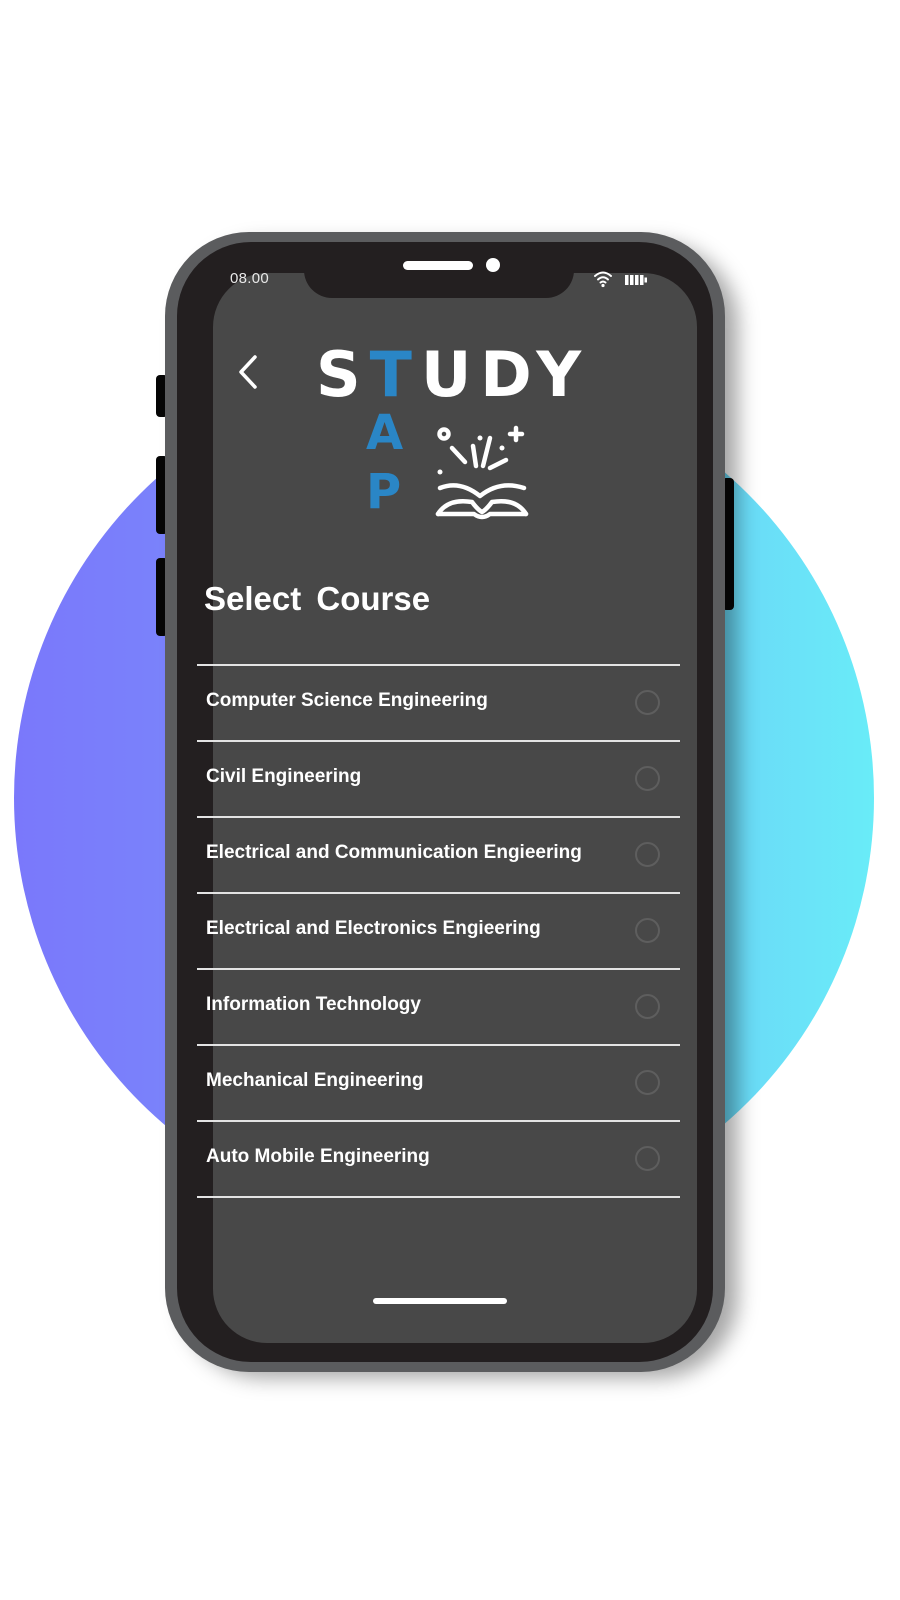 The image size is (900, 1600). What do you see at coordinates (250, 278) in the screenshot?
I see `status-time: 08.00` at bounding box center [250, 278].